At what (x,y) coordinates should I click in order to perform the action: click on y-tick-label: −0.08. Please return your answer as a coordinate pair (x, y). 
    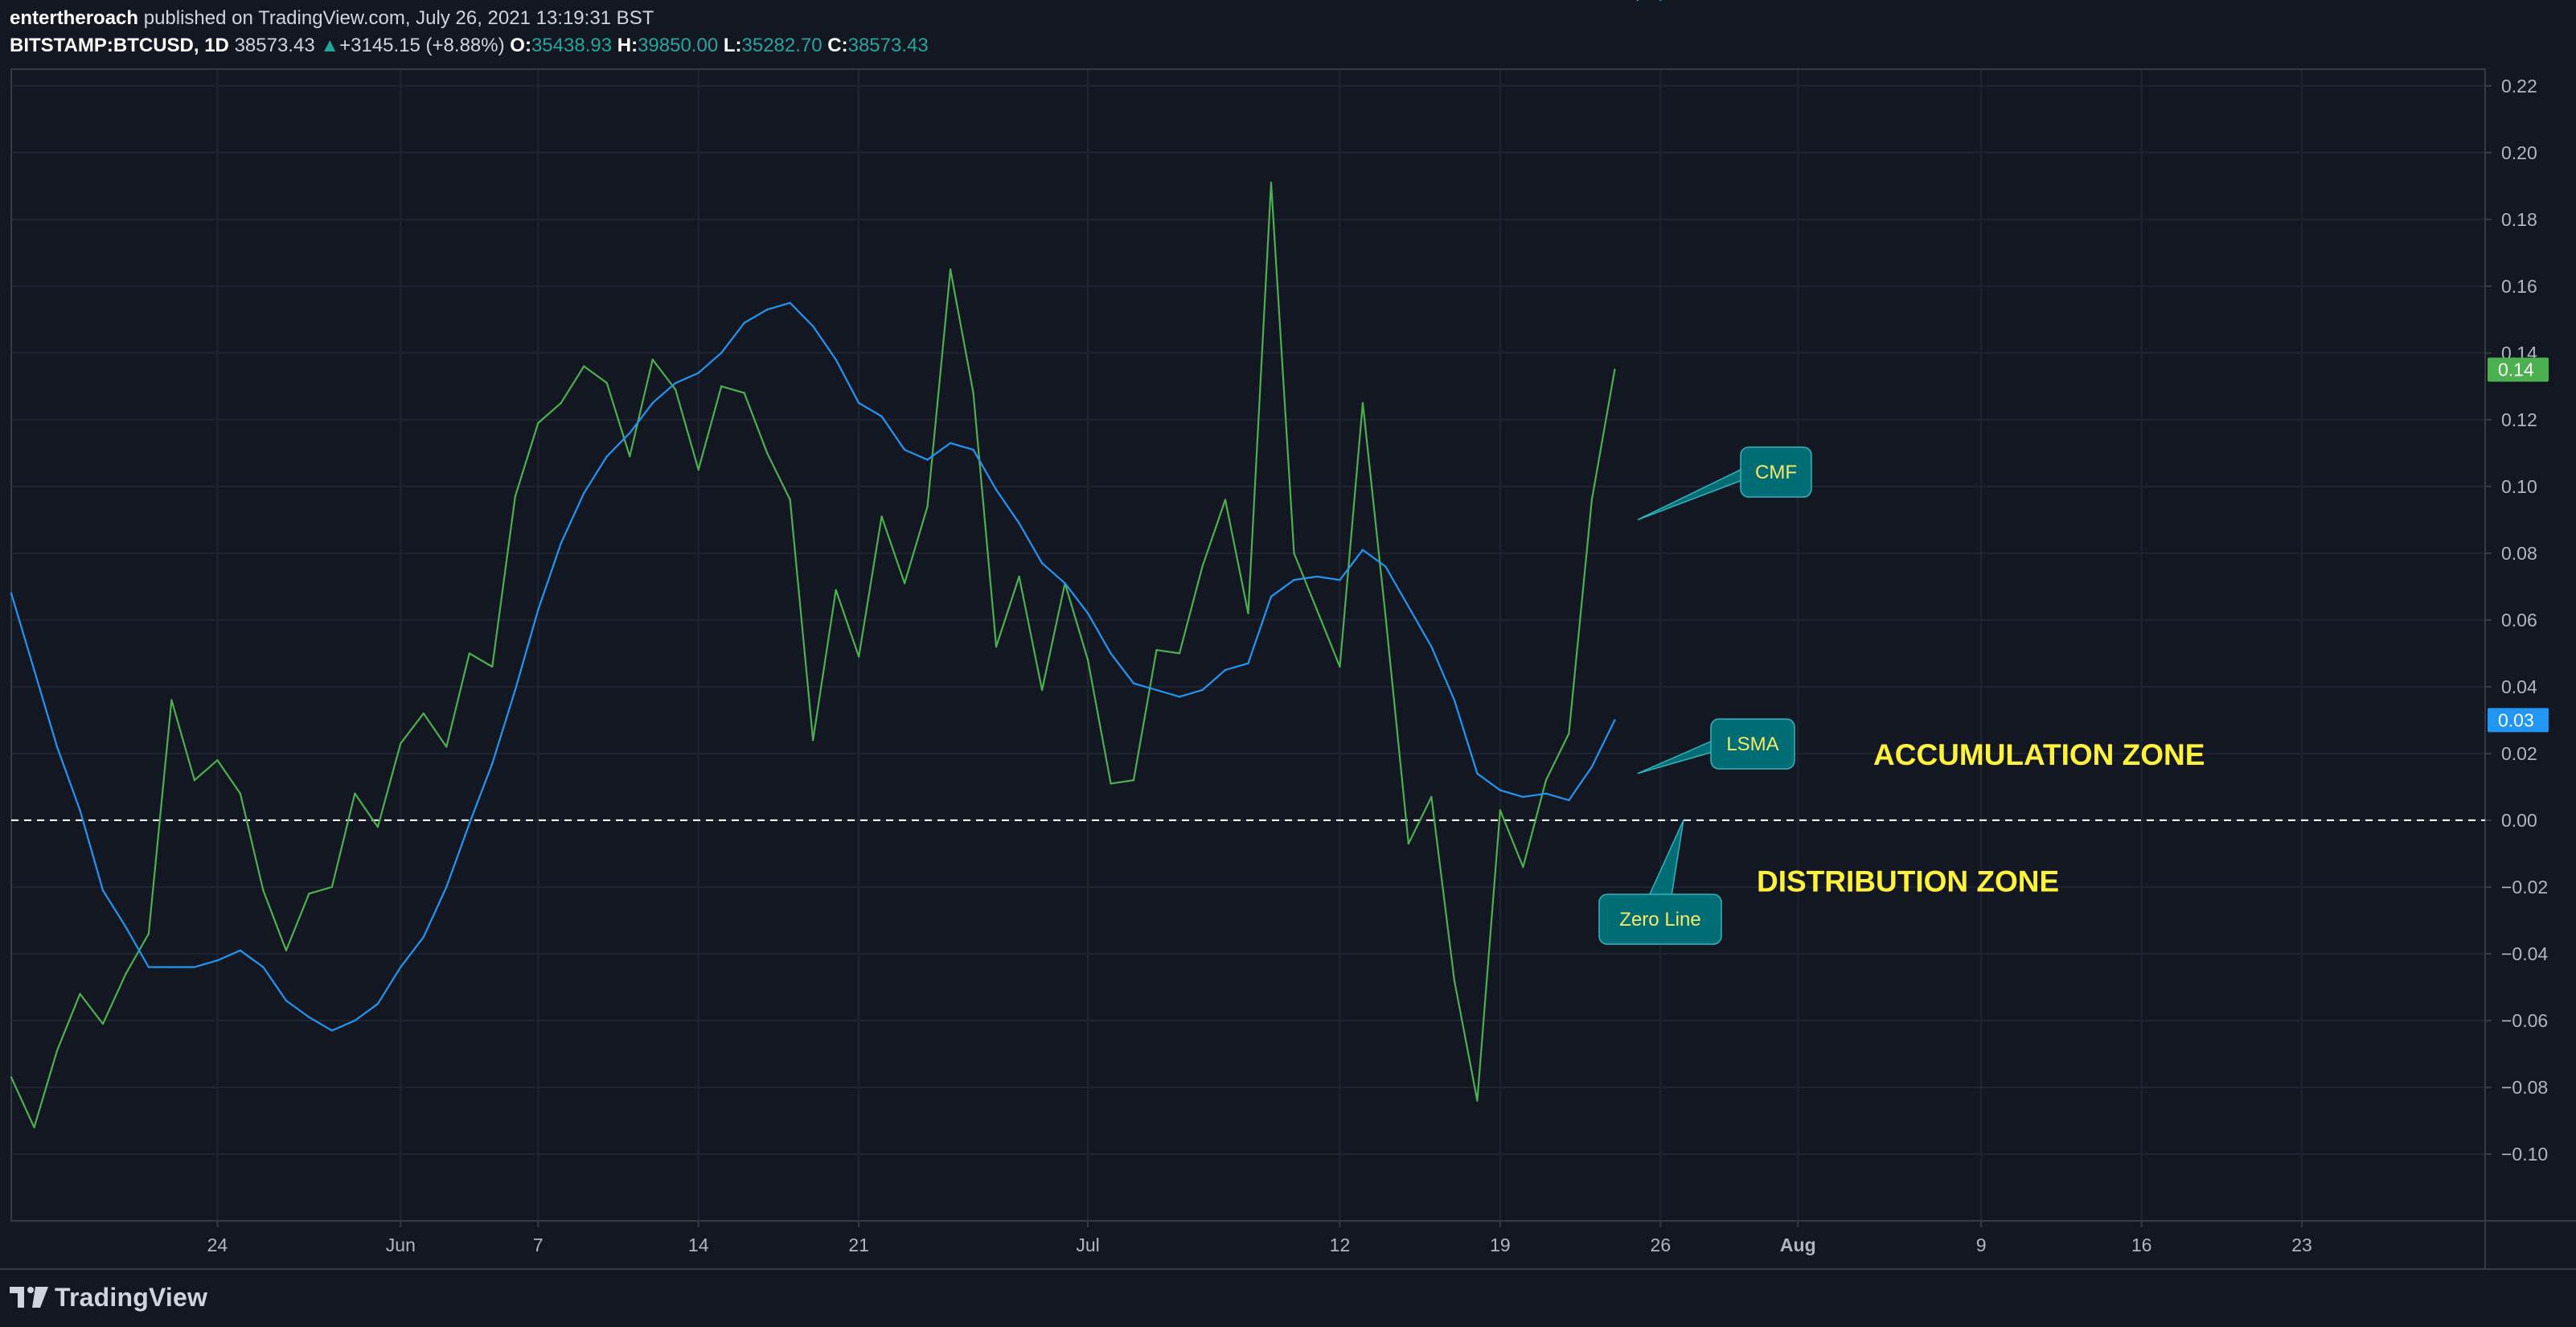
    Looking at the image, I should click on (2524, 1087).